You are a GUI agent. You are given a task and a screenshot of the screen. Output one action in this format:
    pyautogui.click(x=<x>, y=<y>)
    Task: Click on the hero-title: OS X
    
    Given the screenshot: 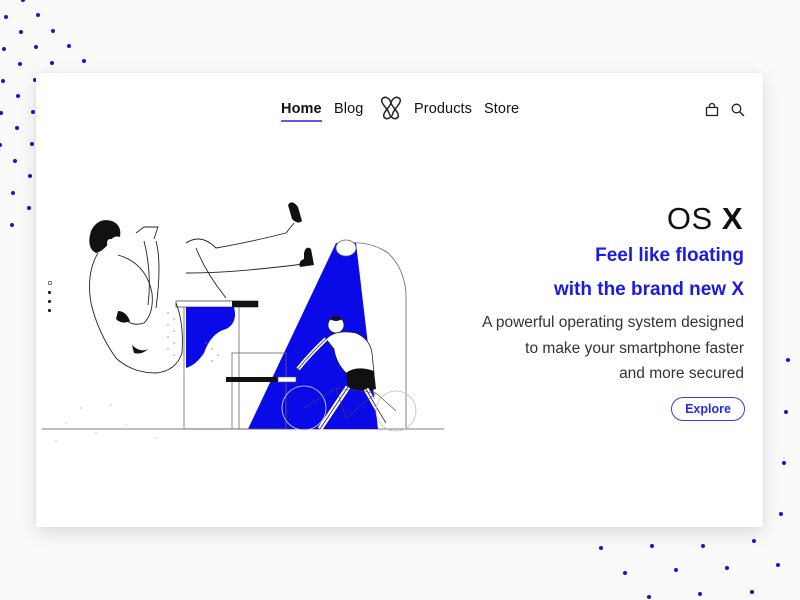 What is the action you would take?
    pyautogui.click(x=705, y=219)
    